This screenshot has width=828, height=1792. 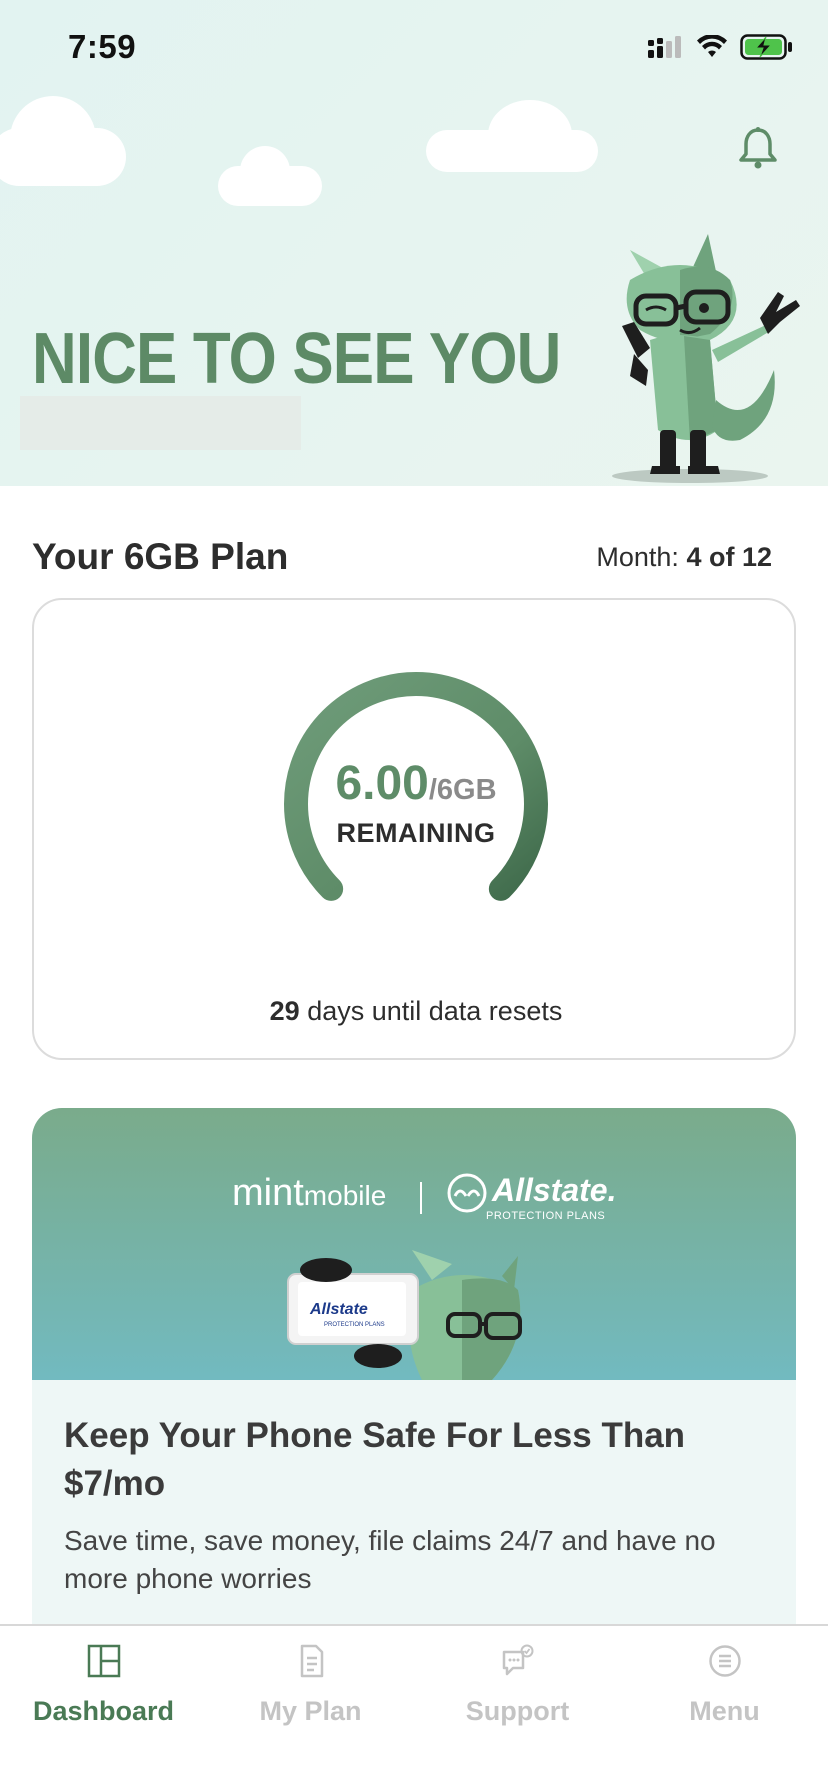 What do you see at coordinates (725, 1661) in the screenshot?
I see `menu-icon` at bounding box center [725, 1661].